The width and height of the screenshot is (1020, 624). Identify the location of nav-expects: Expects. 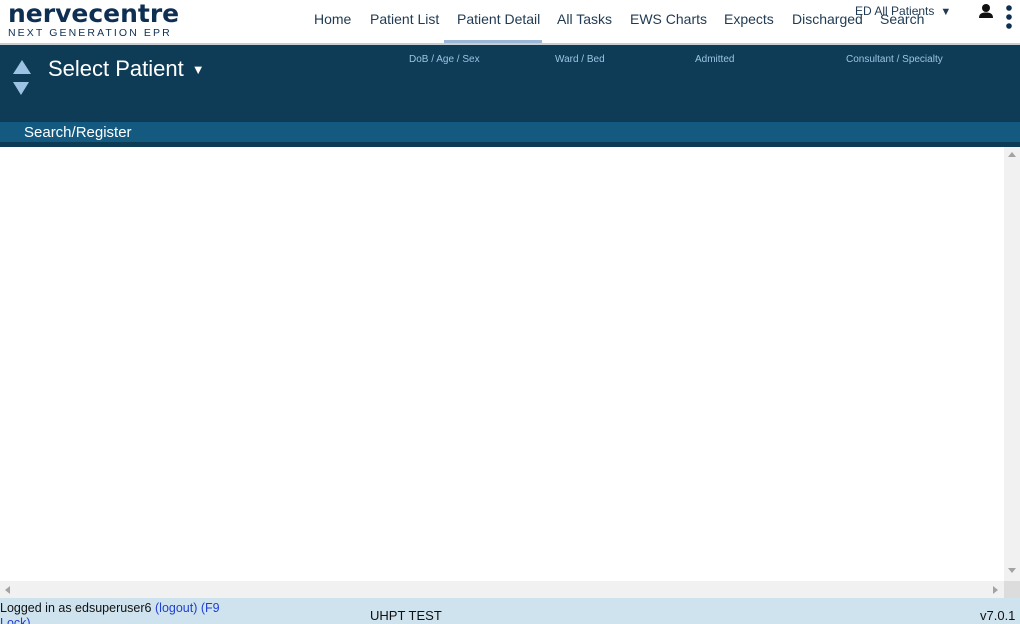
(749, 19).